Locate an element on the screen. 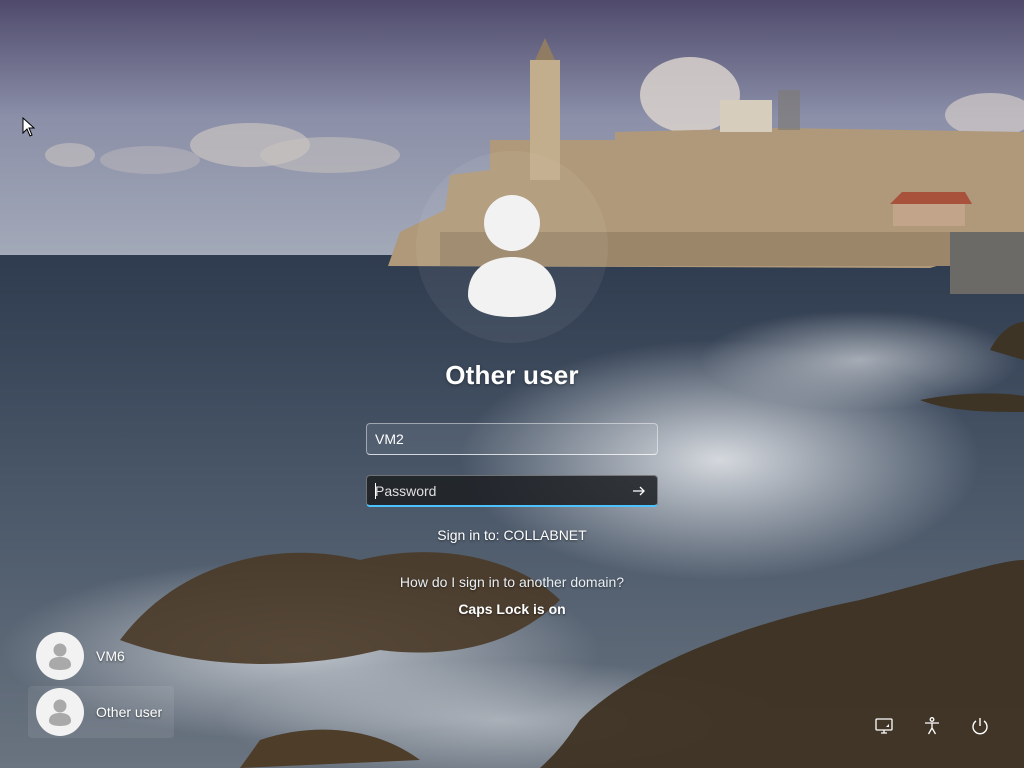  power-icon is located at coordinates (980, 726).